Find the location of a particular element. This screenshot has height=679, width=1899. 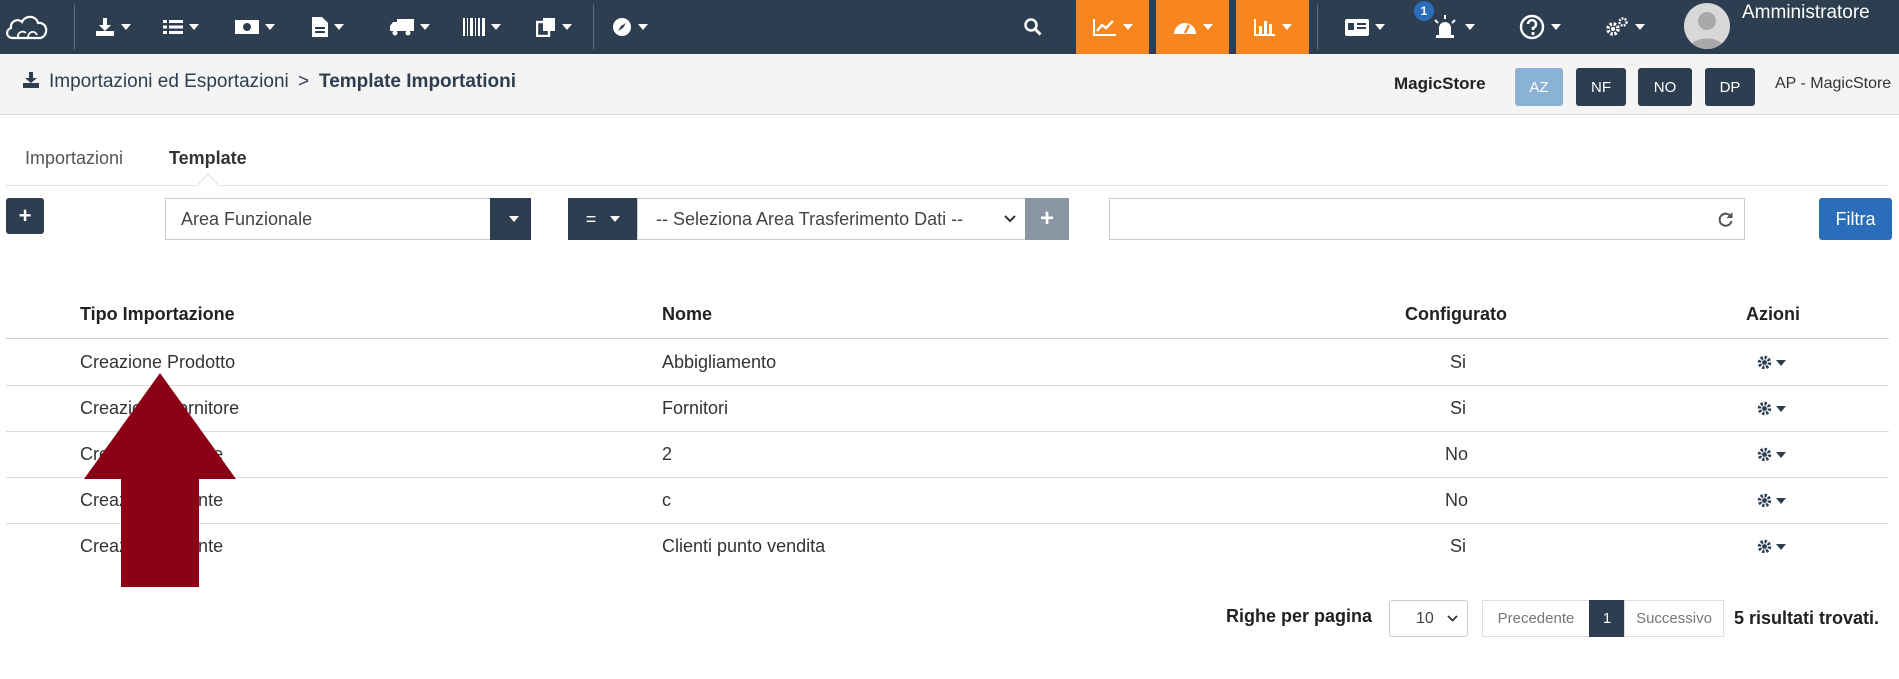

truck-menu is located at coordinates (410, 27).